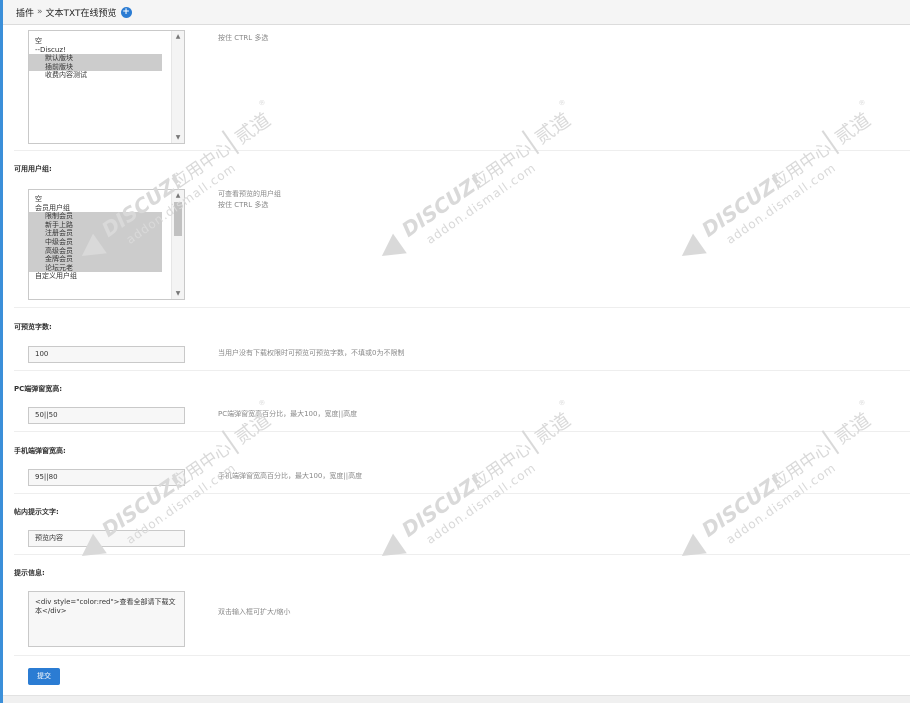 The image size is (910, 703). I want to click on option-item: 注册会员, so click(95, 233).